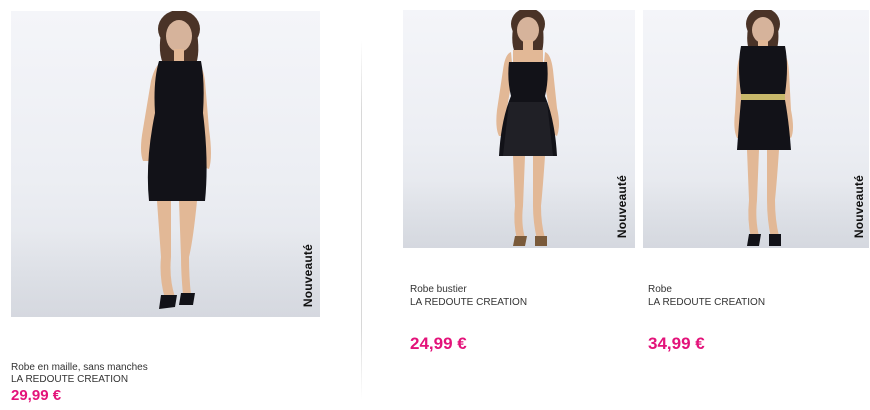  Describe the element at coordinates (176, 160) in the screenshot. I see `model-sleeveless-dress` at that location.